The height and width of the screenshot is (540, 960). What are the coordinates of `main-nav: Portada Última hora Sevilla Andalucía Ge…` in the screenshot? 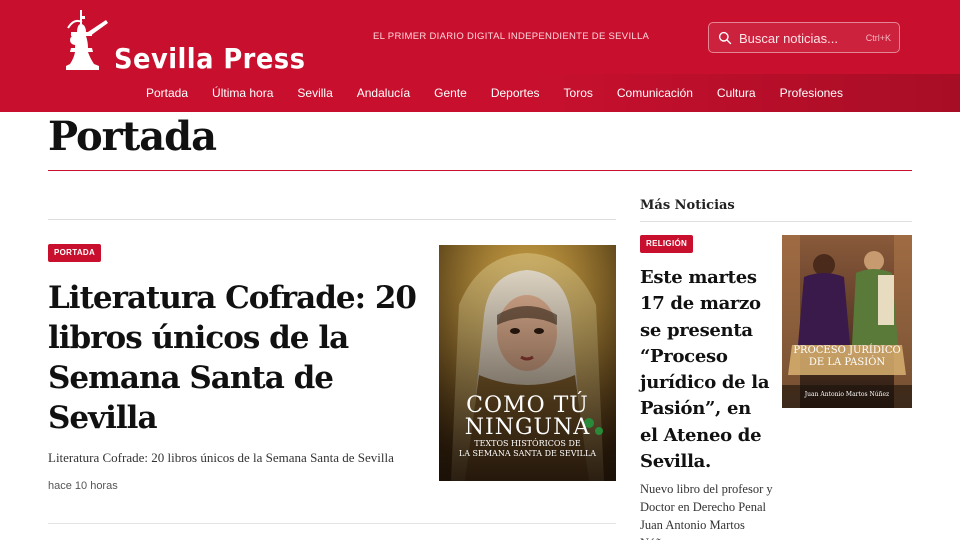 It's located at (480, 93).